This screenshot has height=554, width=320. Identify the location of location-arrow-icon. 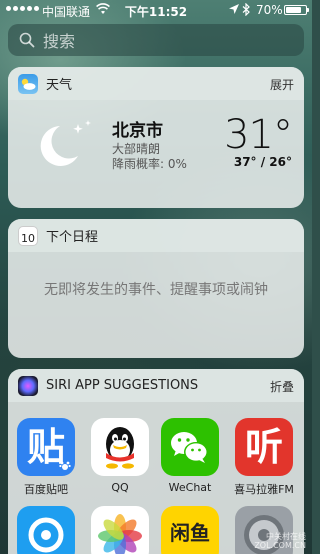
(234, 9).